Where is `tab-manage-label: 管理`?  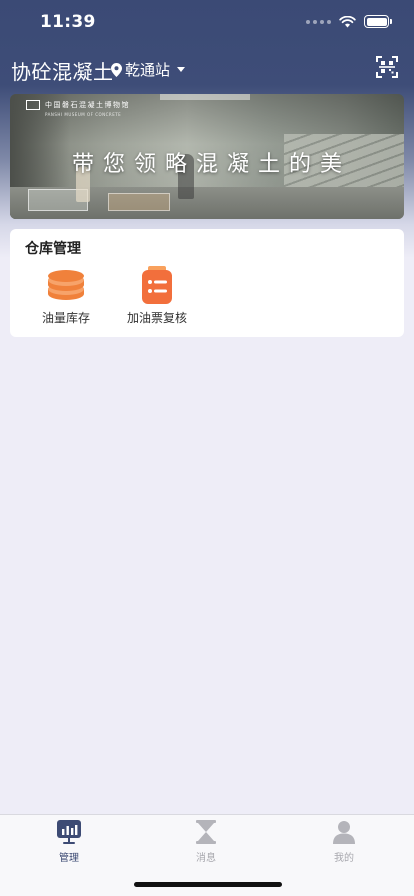 tab-manage-label: 管理 is located at coordinates (69, 858).